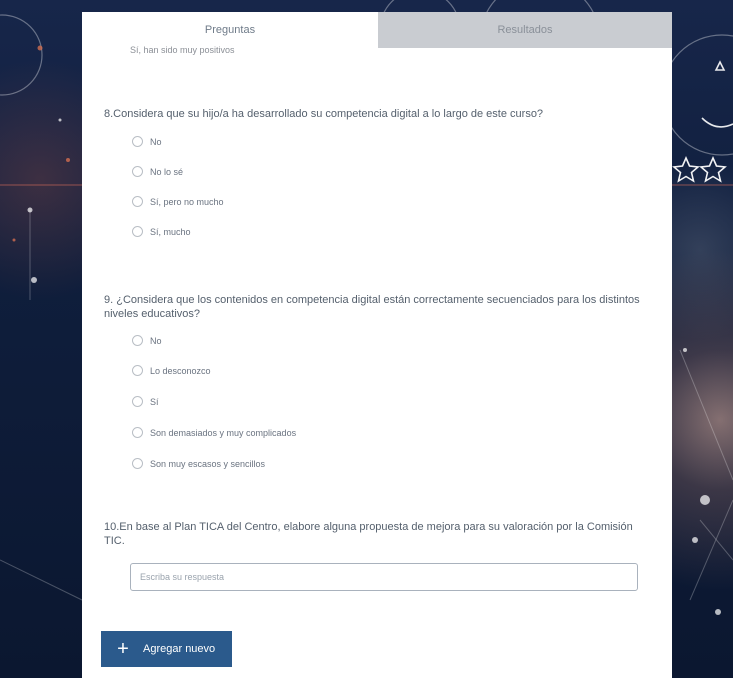 The width and height of the screenshot is (733, 678). What do you see at coordinates (123, 649) in the screenshot?
I see `plus-icon: +` at bounding box center [123, 649].